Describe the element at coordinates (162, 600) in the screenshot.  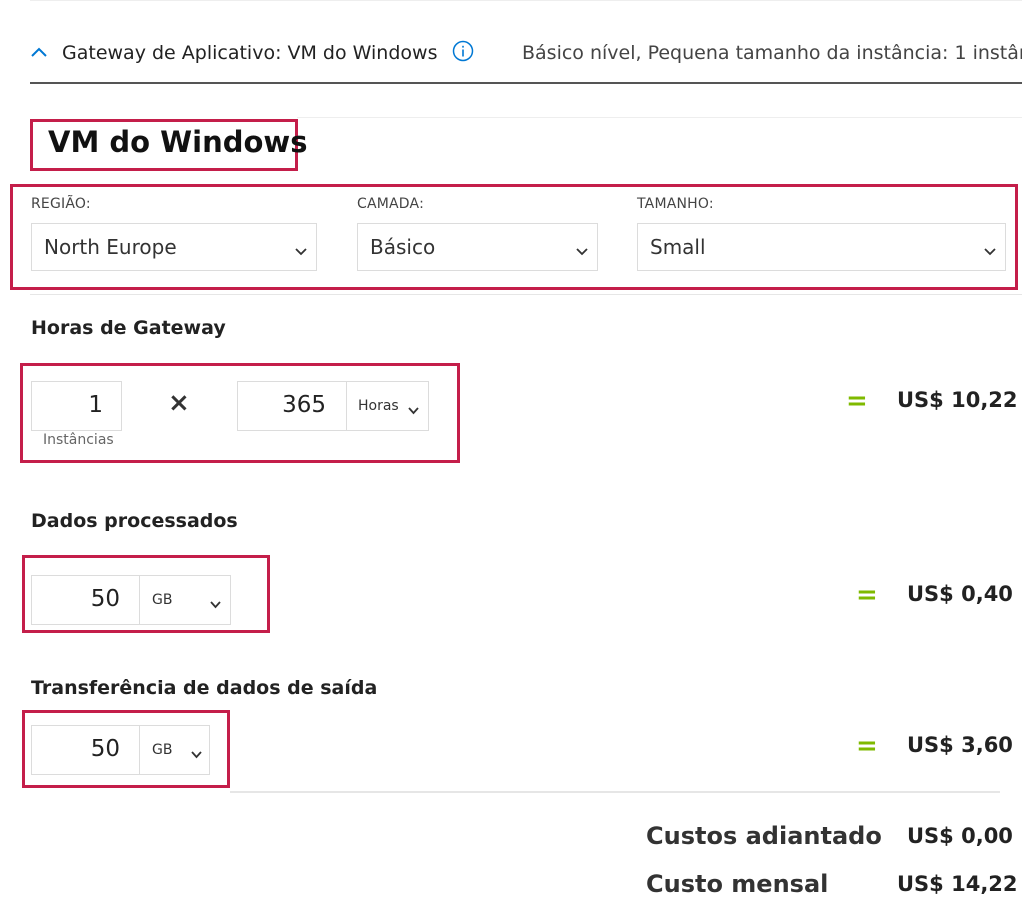
I see `data-processed-unit-value: GB` at that location.